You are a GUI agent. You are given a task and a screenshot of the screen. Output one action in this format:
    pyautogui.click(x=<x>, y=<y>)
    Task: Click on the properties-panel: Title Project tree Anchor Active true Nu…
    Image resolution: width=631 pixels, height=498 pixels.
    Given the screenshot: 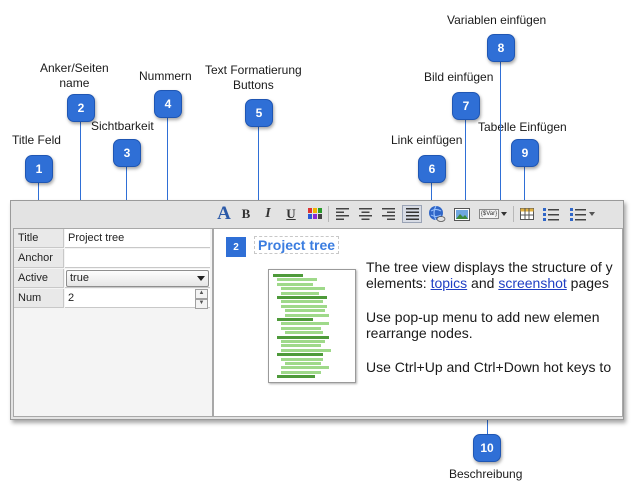 What is the action you would take?
    pyautogui.click(x=113, y=322)
    